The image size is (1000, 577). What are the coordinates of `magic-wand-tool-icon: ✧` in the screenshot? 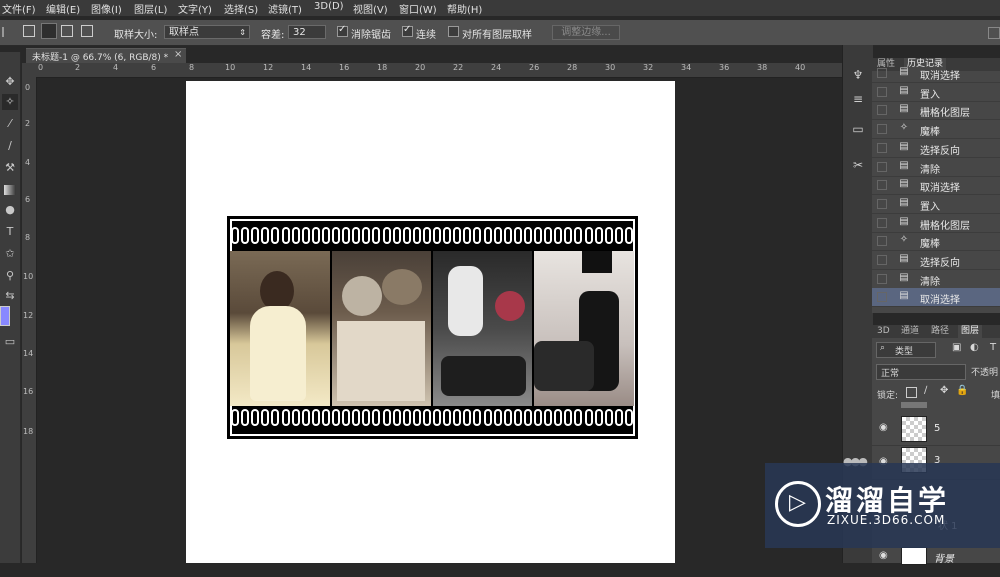 It's located at (10, 102).